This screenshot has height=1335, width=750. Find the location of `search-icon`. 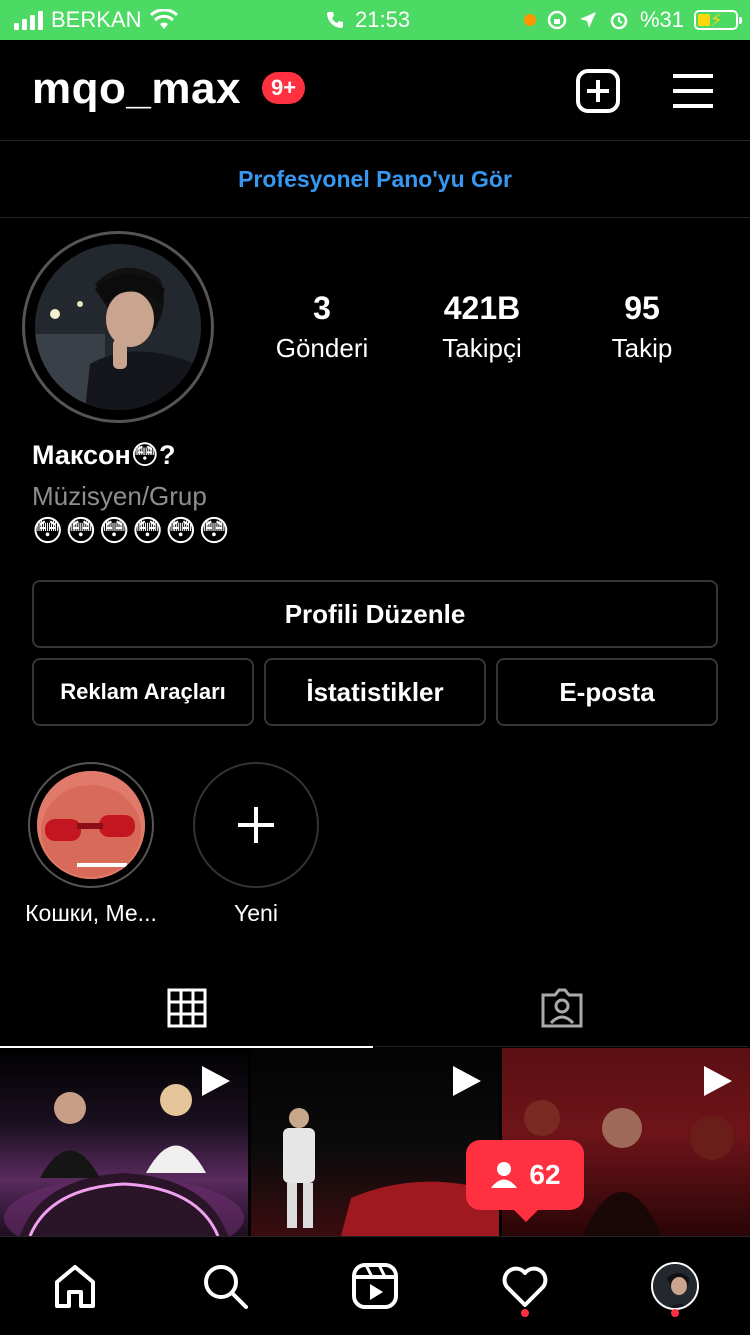

search-icon is located at coordinates (226, 1287).